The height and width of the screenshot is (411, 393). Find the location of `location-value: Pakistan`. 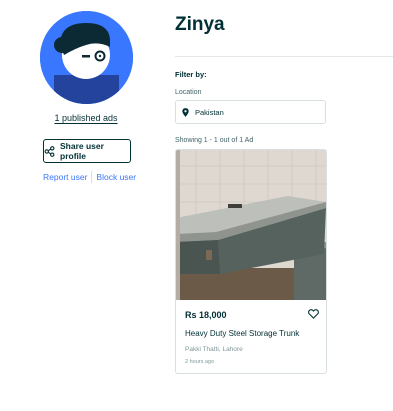

location-value: Pakistan is located at coordinates (209, 112).